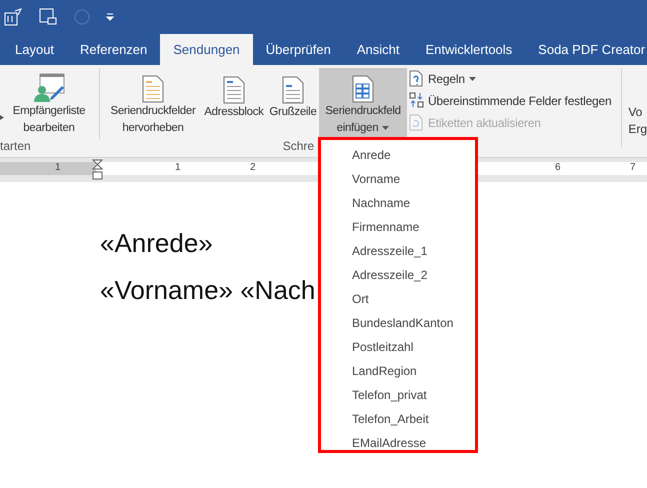  What do you see at coordinates (298, 146) in the screenshot?
I see `group-label: Schre` at bounding box center [298, 146].